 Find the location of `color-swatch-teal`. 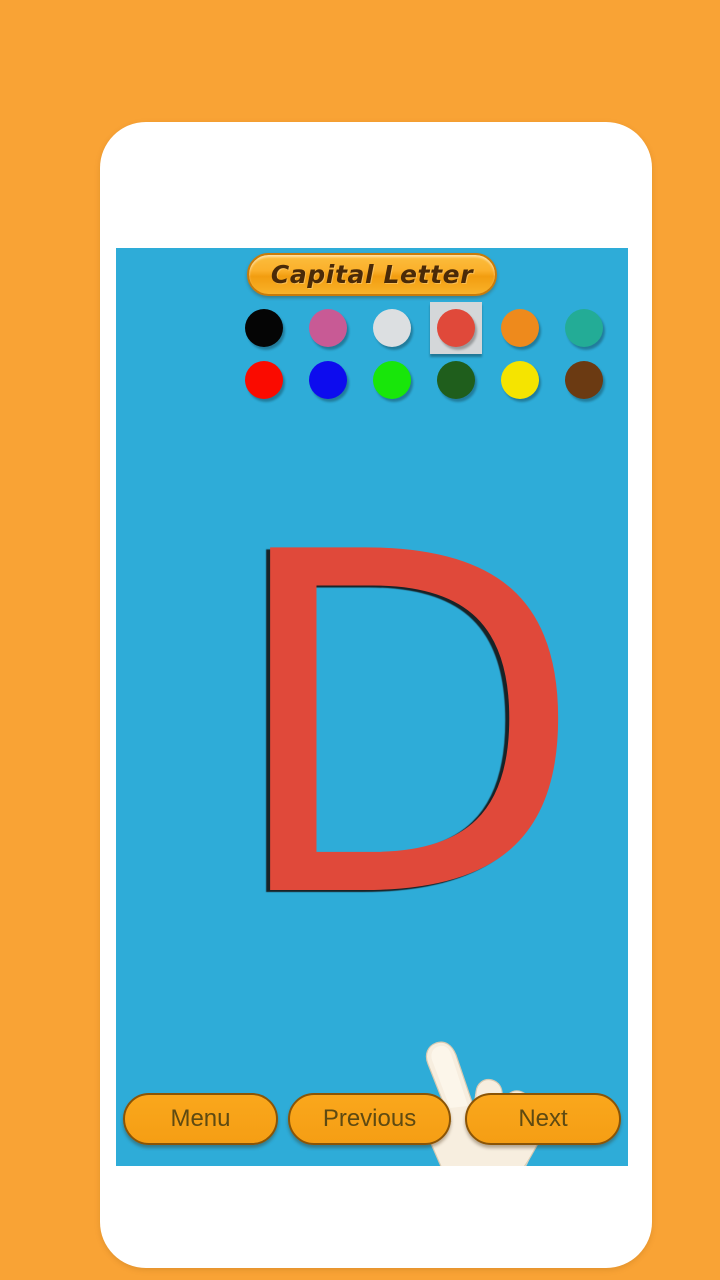

color-swatch-teal is located at coordinates (584, 328).